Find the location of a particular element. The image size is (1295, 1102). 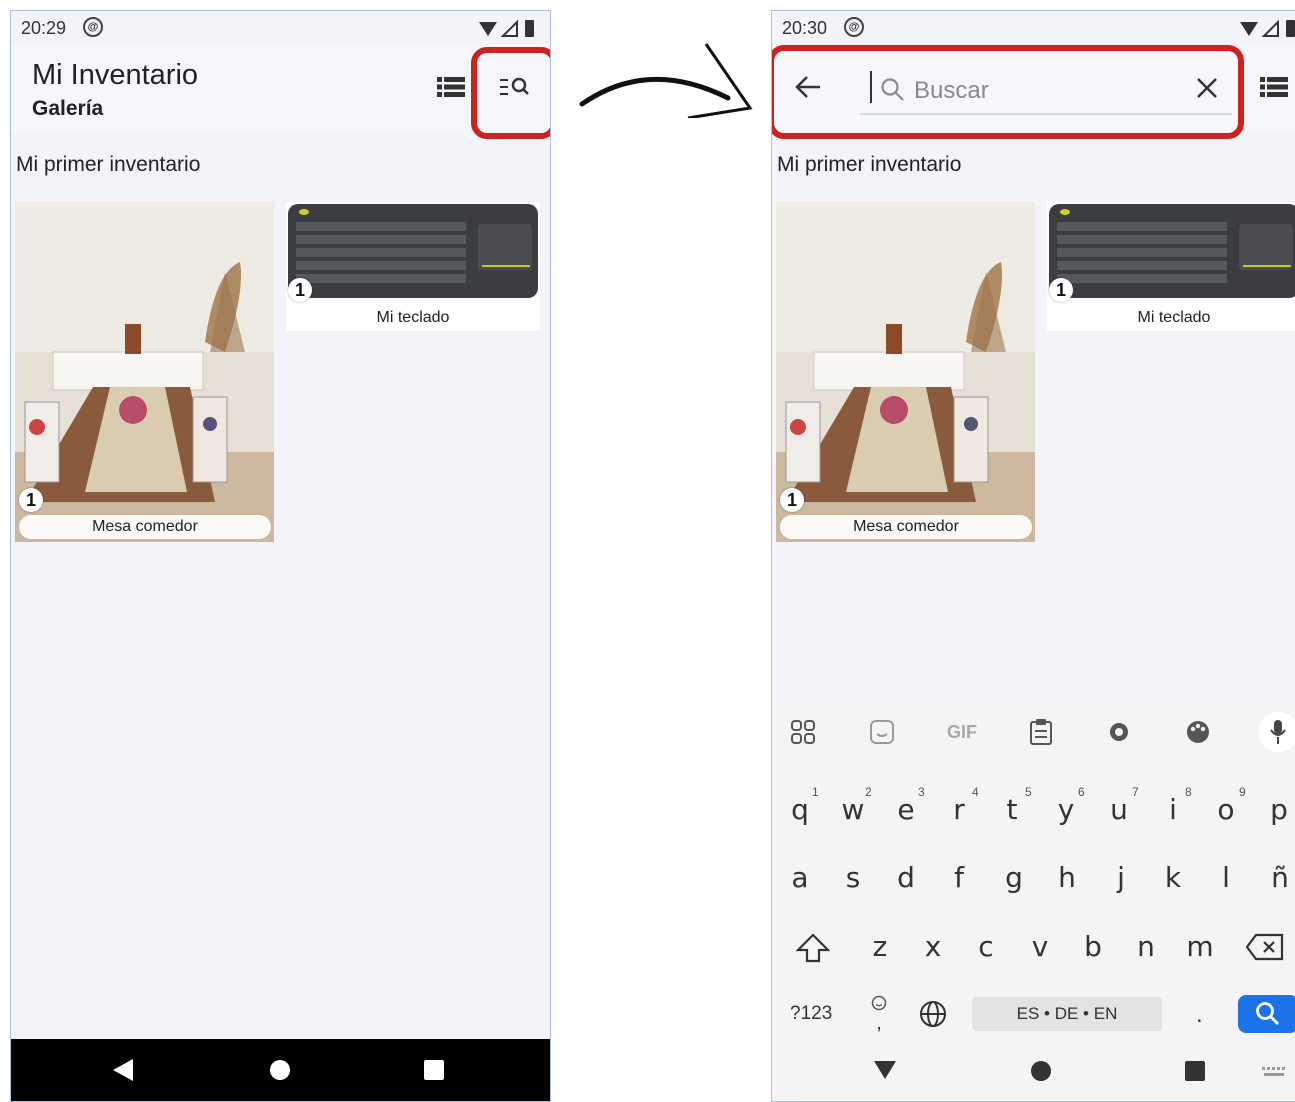

sticker-icon is located at coordinates (882, 732).